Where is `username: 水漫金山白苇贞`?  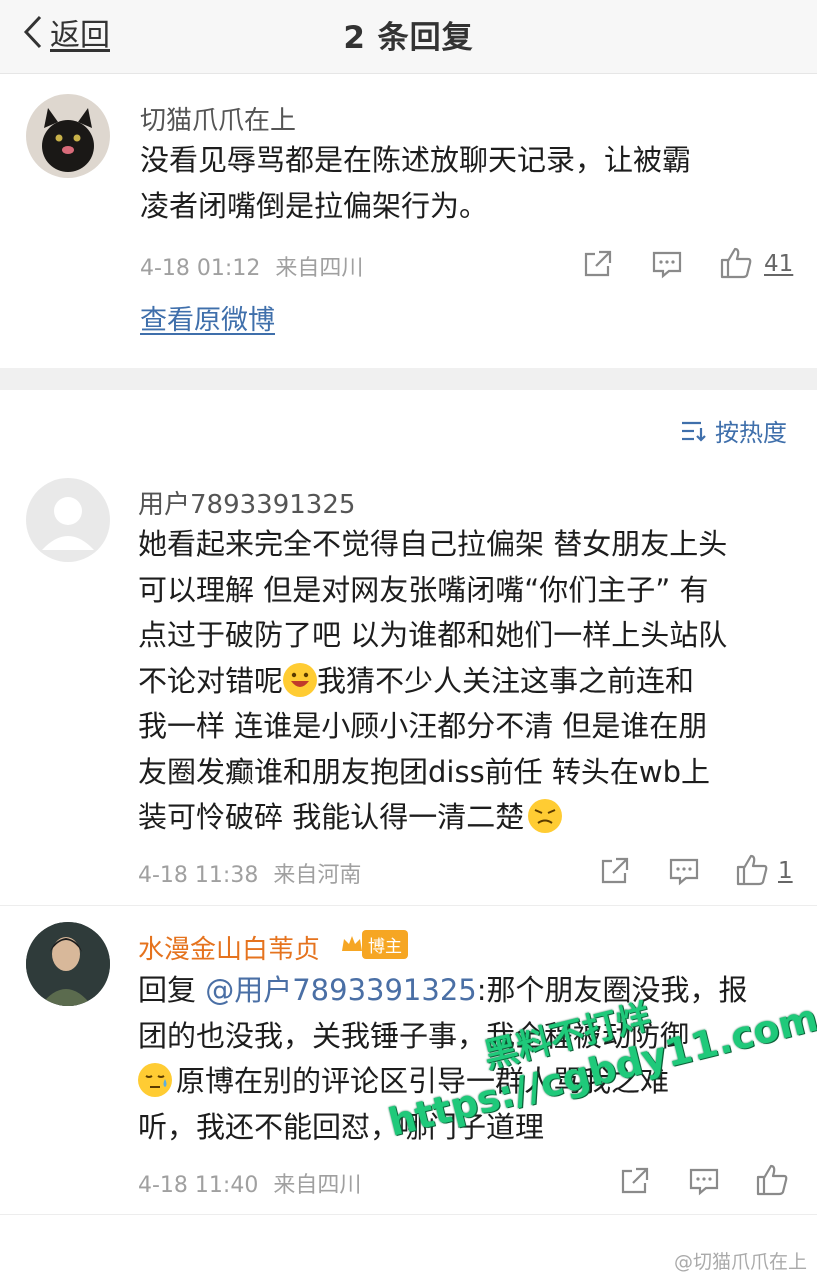 username: 水漫金山白苇贞 is located at coordinates (229, 947).